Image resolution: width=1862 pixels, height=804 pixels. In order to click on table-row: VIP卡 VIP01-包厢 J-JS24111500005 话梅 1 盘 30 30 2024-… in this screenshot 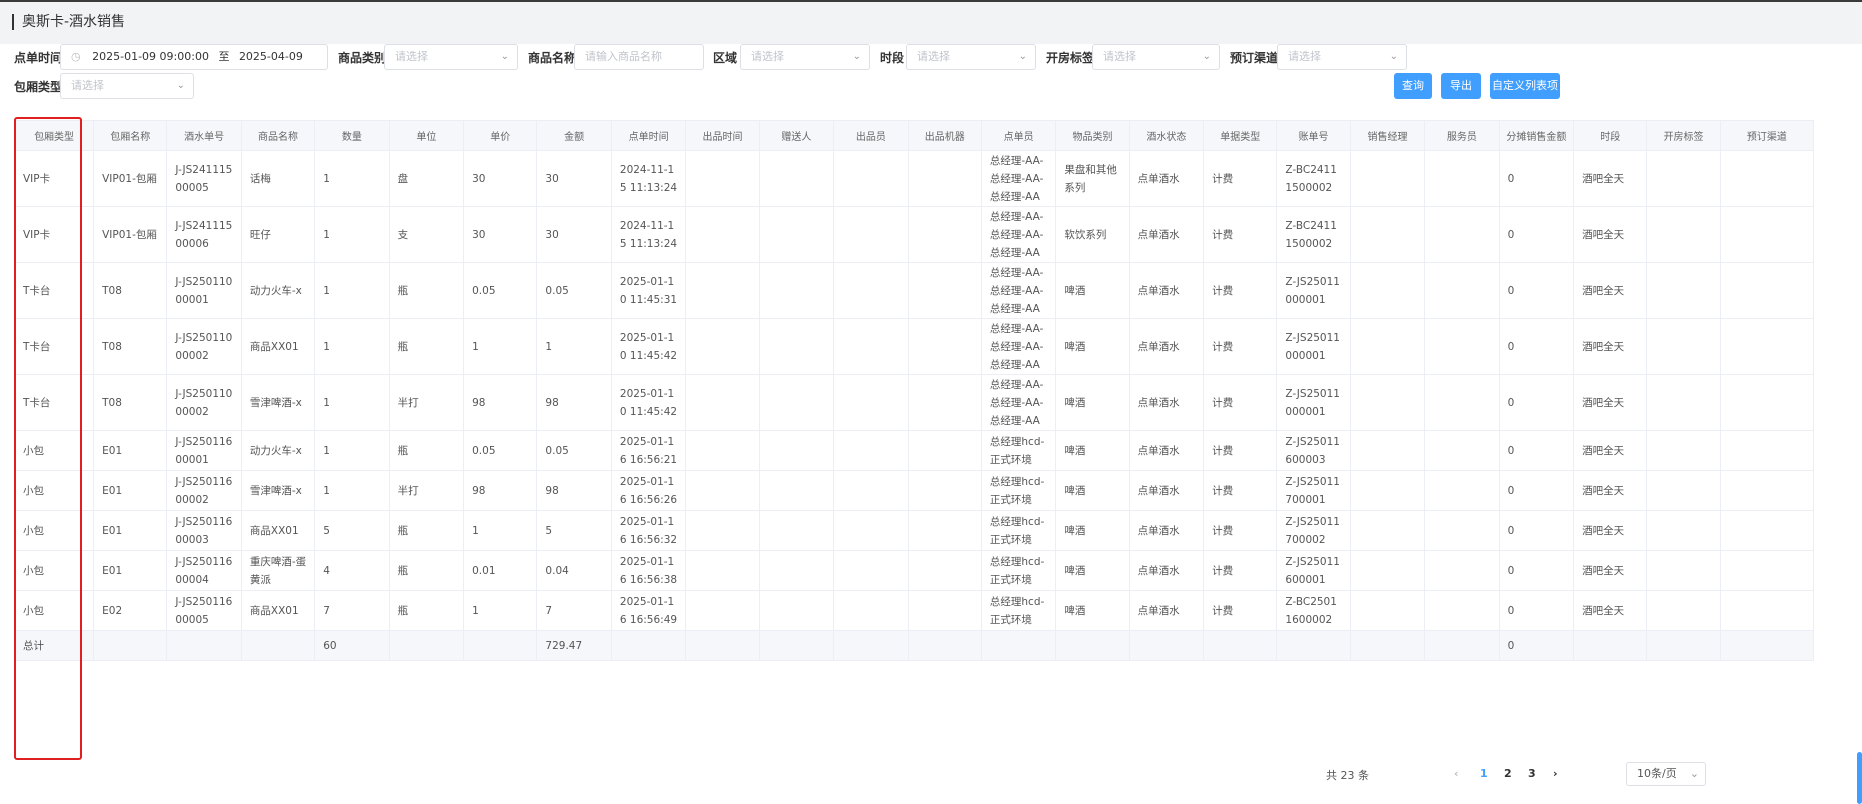, I will do `click(914, 178)`.